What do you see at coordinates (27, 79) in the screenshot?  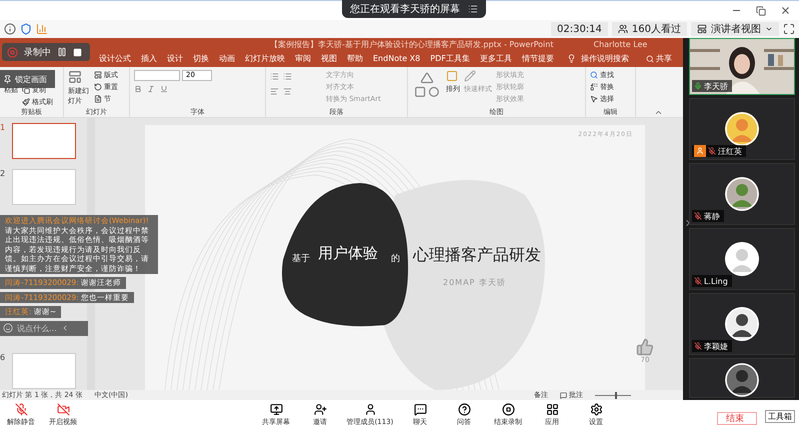 I see `lock-screen-button: 锁定画面` at bounding box center [27, 79].